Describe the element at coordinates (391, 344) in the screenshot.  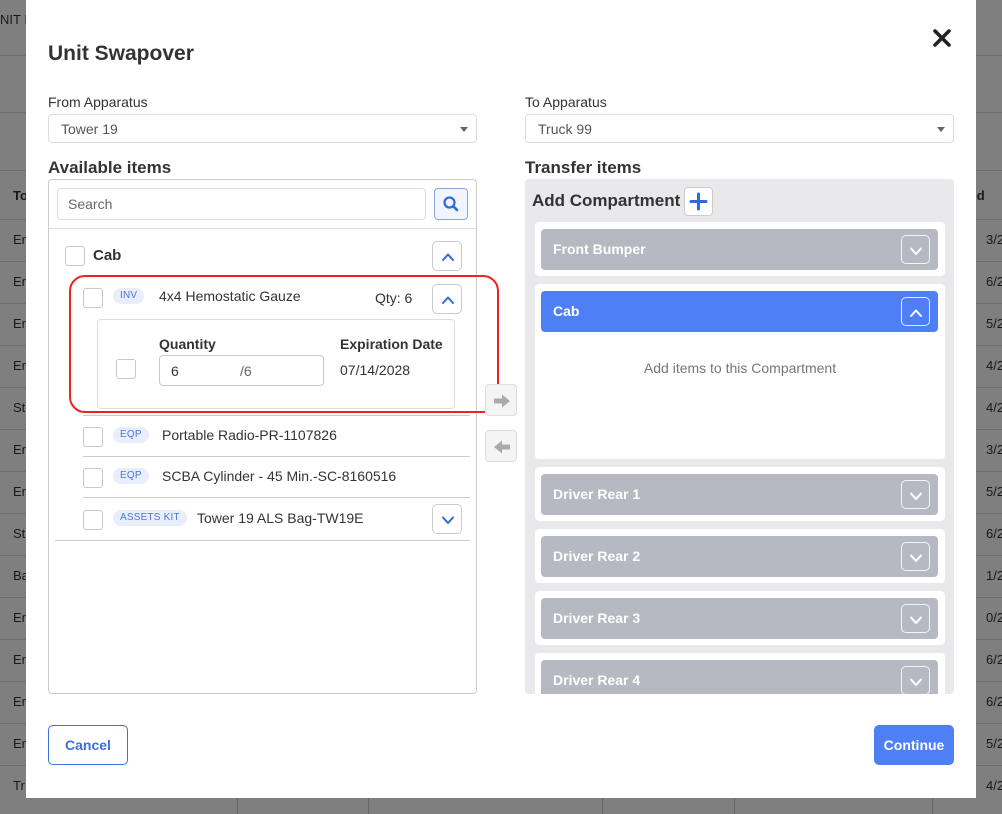
I see `expiration-date-header: Expiration Date` at that location.